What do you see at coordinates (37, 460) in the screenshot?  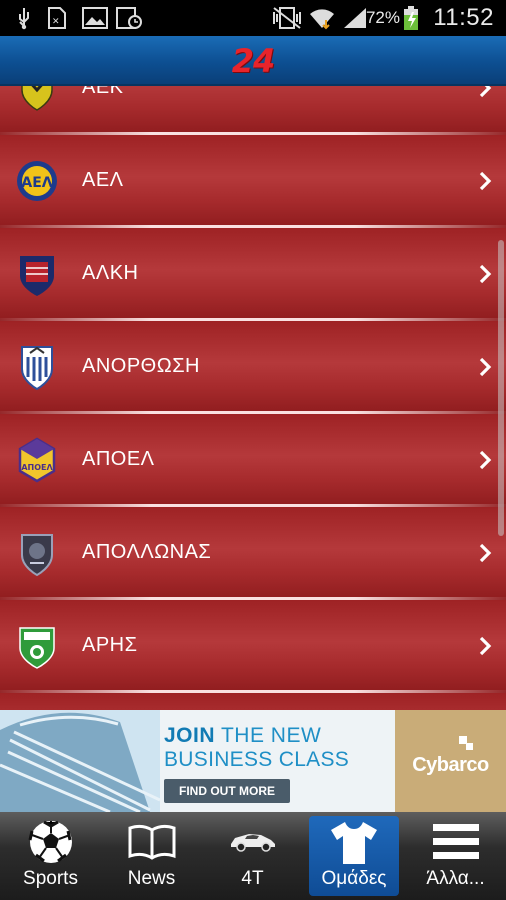 I see `apoel-crest-icon: ΑΠΟΕΛ` at bounding box center [37, 460].